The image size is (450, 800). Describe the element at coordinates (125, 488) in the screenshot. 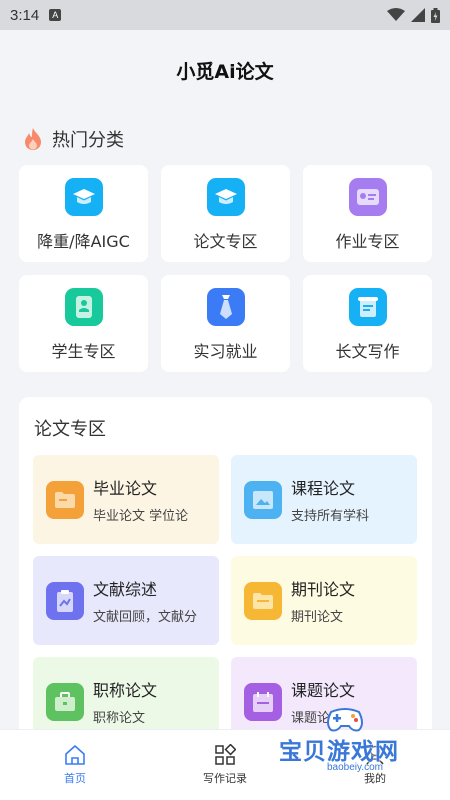

I see `paper-card-title: 毕业论文` at that location.